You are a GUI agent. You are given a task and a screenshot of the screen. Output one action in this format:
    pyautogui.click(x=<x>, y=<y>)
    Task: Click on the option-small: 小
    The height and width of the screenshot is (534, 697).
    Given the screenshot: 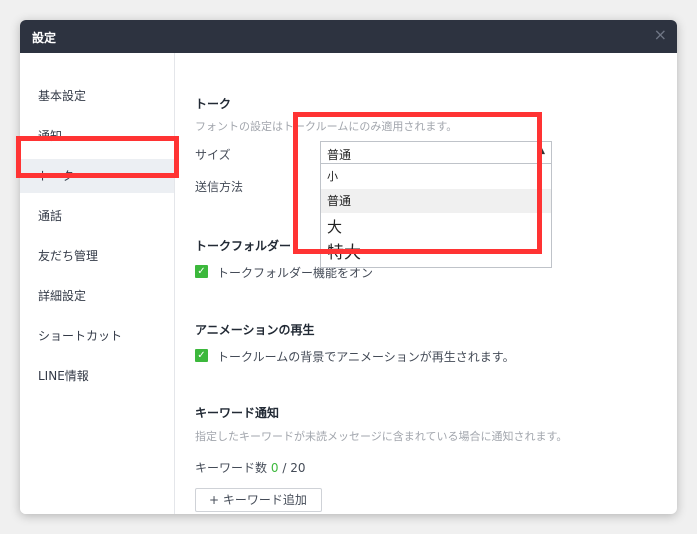 What is the action you would take?
    pyautogui.click(x=436, y=177)
    